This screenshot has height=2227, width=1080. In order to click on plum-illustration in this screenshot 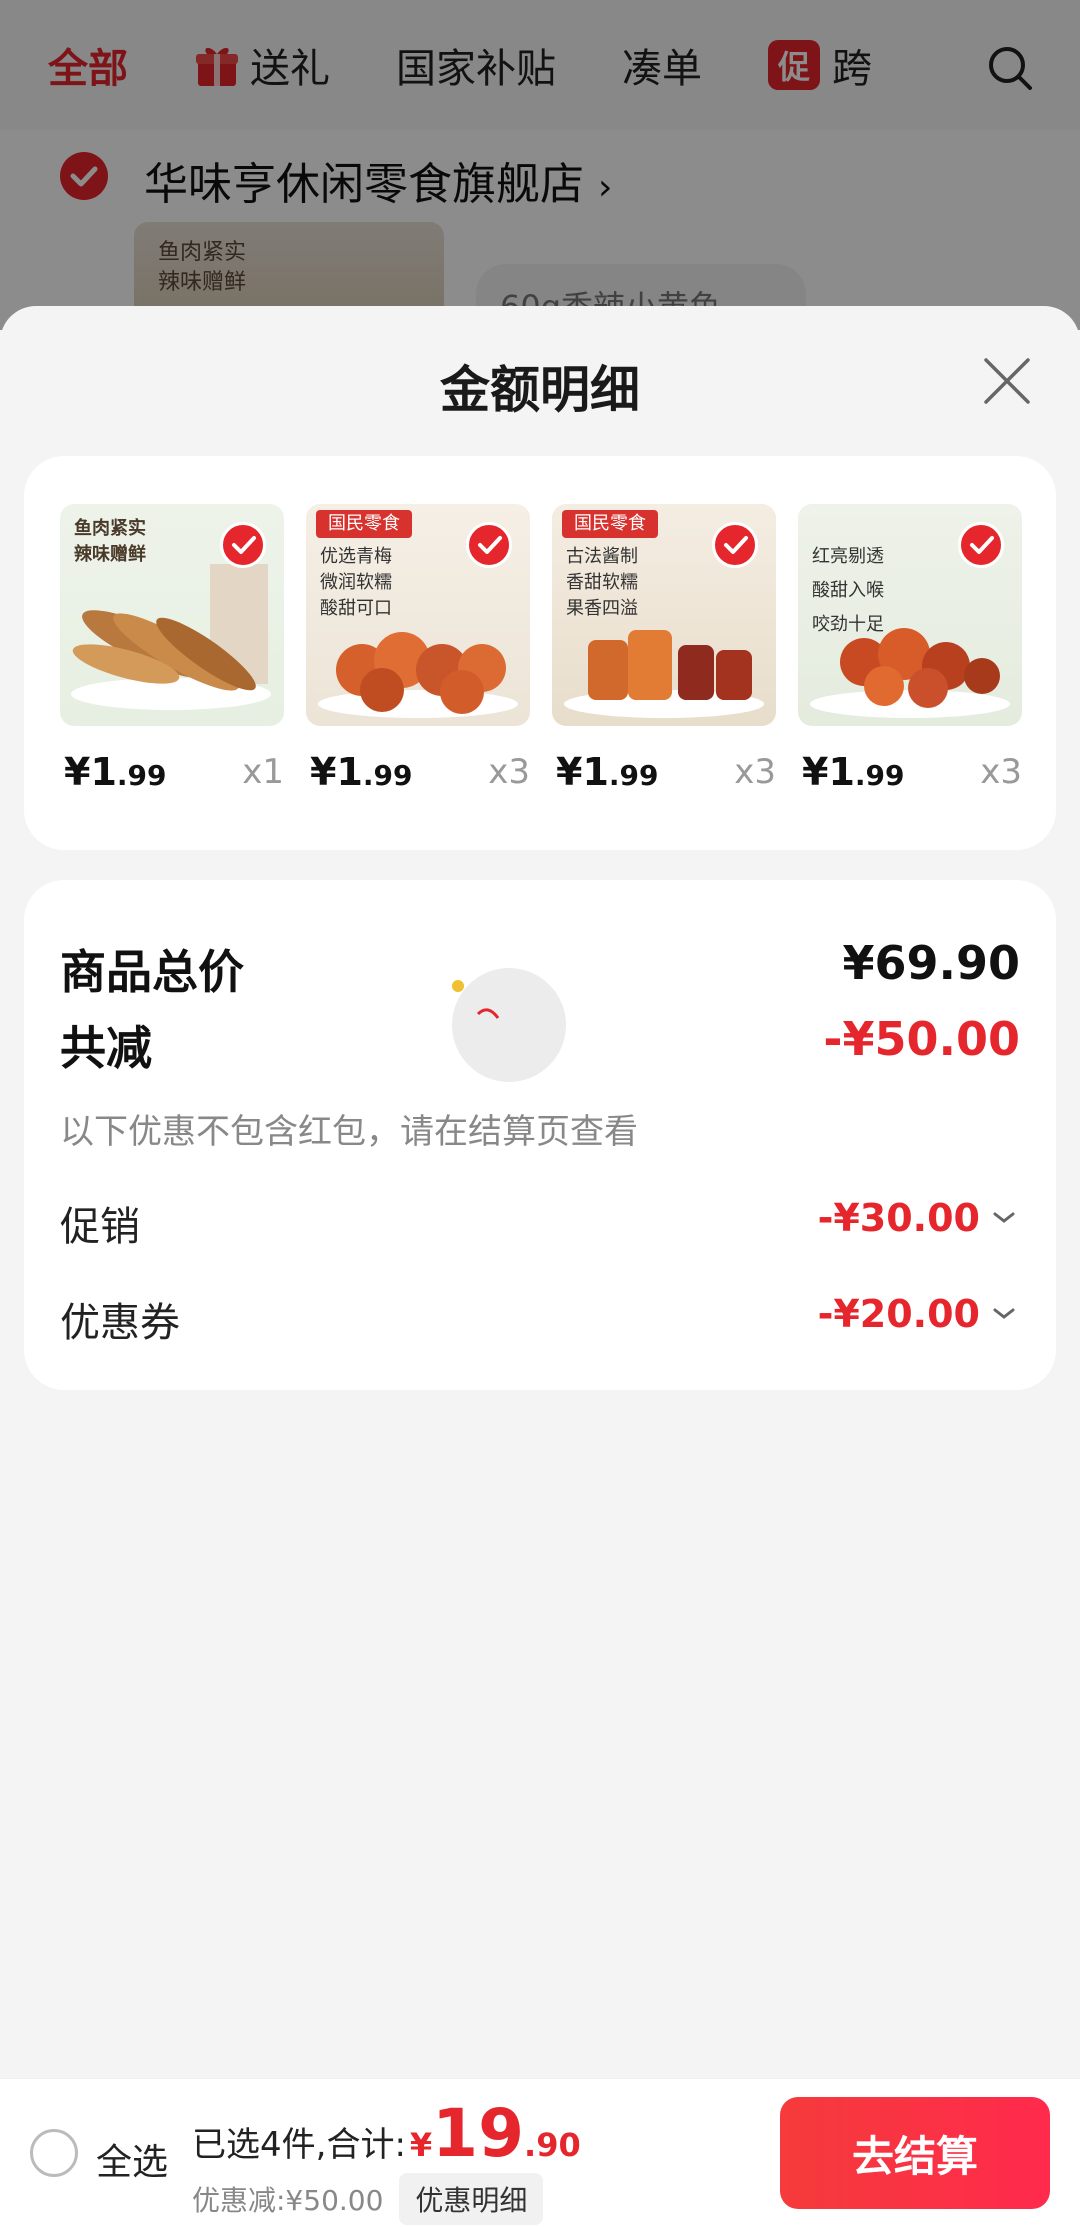, I will do `click(418, 675)`.